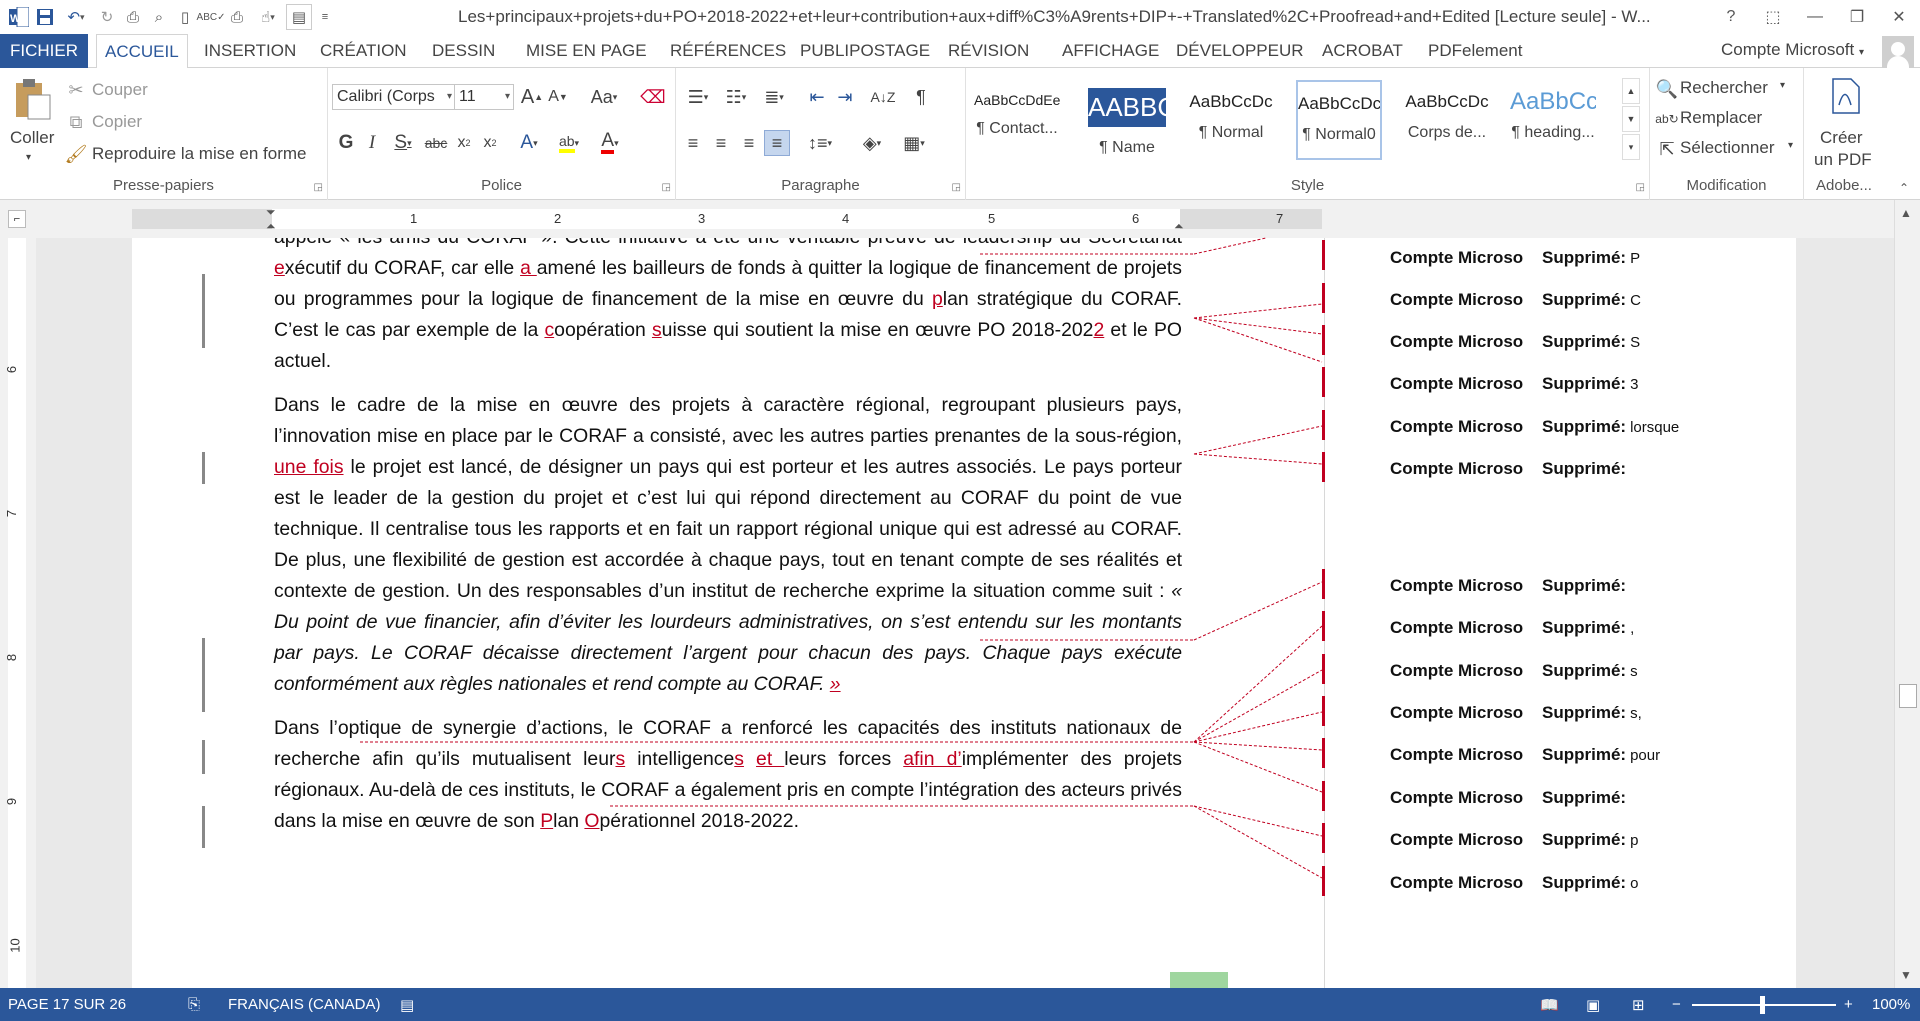  What do you see at coordinates (1549, 1005) in the screenshot?
I see `read-mode-icon: 📖` at bounding box center [1549, 1005].